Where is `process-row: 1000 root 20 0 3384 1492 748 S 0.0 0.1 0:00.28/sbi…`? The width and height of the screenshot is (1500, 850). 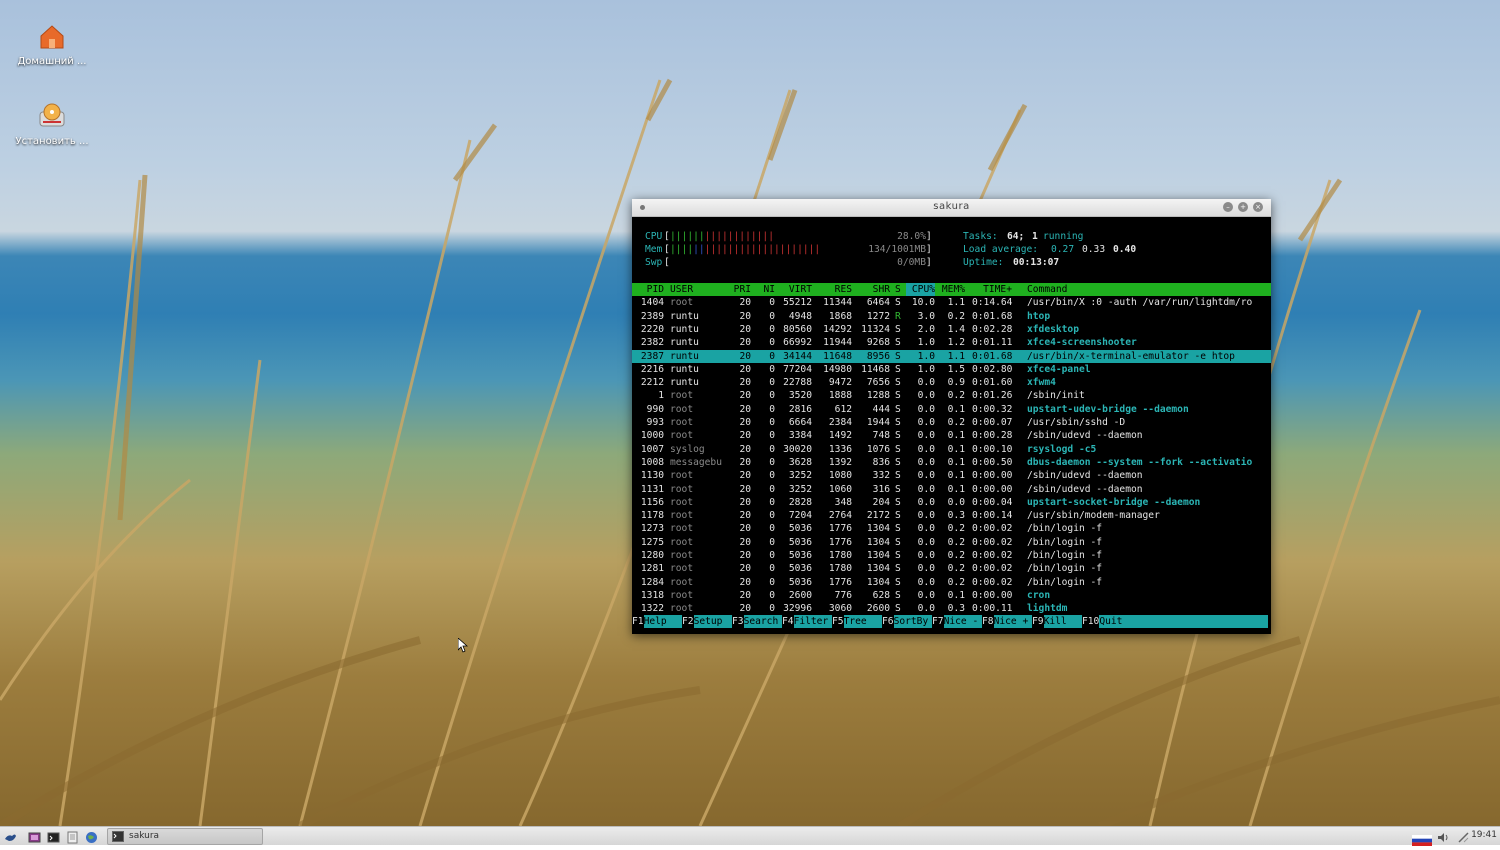
process-row: 1000 root 20 0 3384 1492 748 S 0.0 0.1 0:00.28/sbi… is located at coordinates (951, 435).